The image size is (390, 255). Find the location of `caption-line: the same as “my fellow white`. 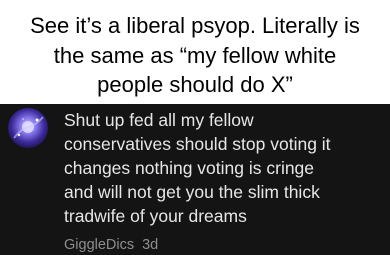

caption-line: the same as “my fellow white is located at coordinates (195, 55).